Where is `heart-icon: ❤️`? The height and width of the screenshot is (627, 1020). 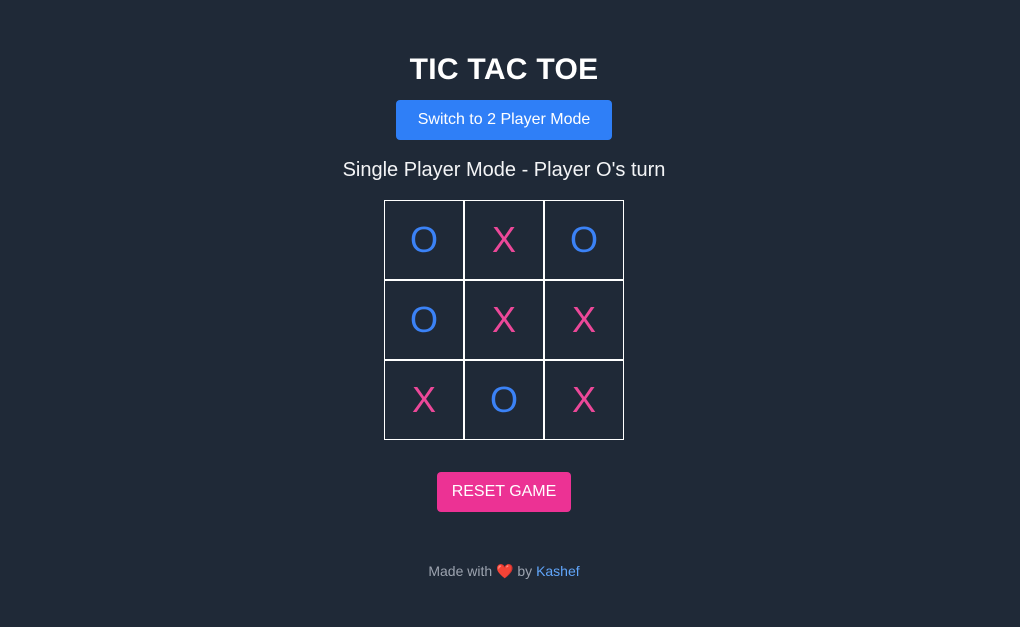 heart-icon: ❤️ is located at coordinates (505, 571).